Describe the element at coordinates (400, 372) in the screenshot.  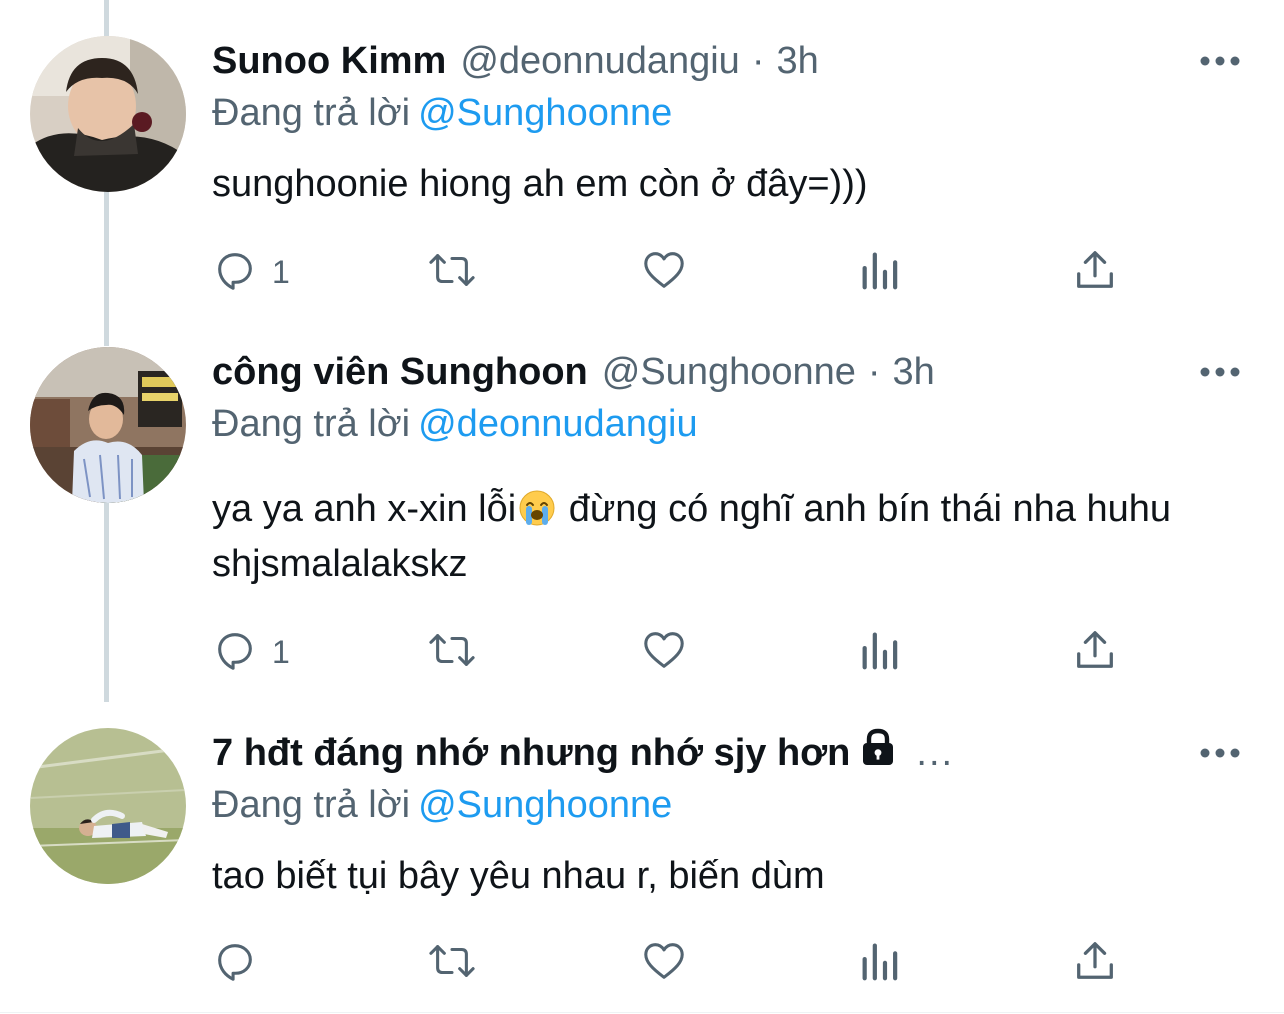
I see `author-name: công viên Sunghoon` at that location.